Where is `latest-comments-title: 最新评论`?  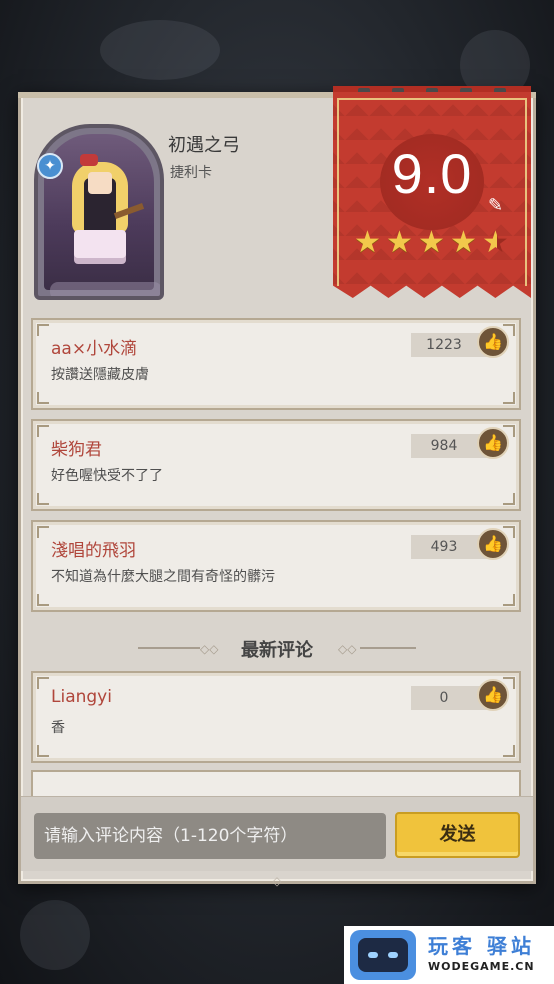 latest-comments-title: 最新评论 is located at coordinates (277, 650).